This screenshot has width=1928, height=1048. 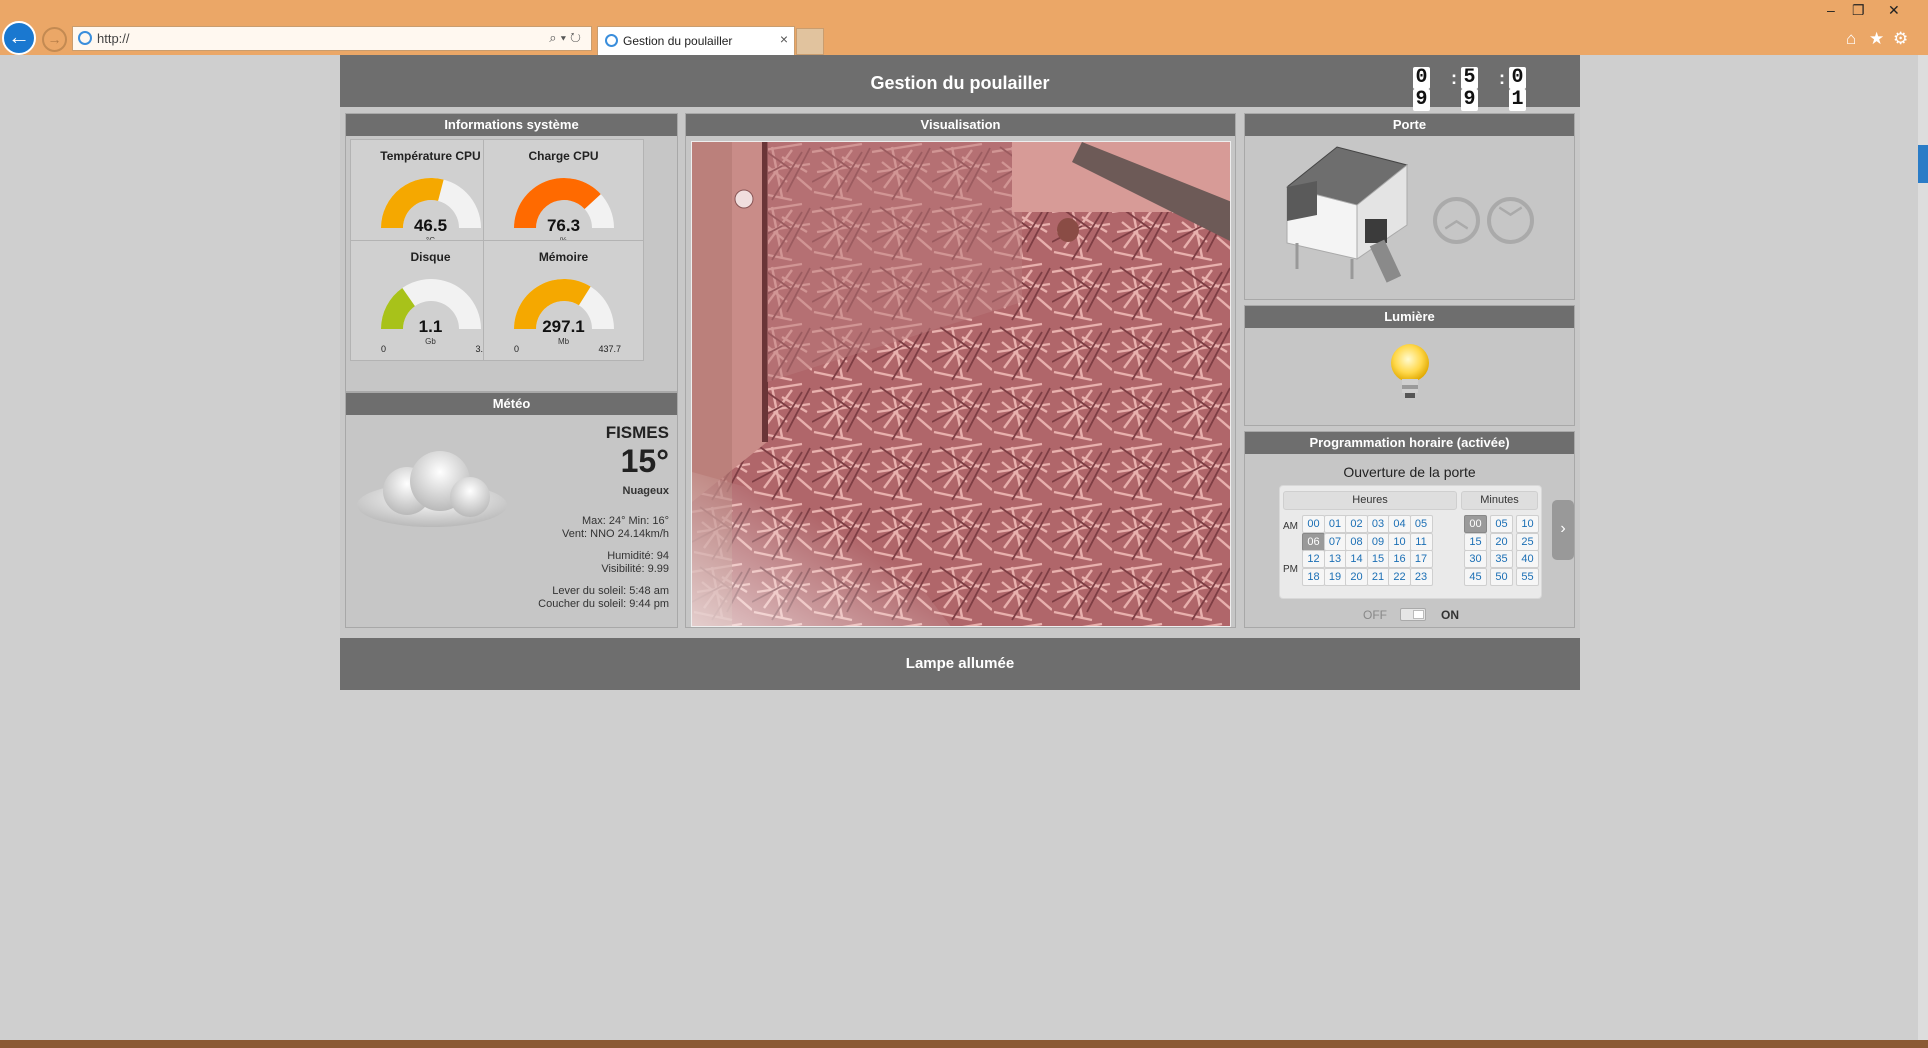 What do you see at coordinates (1418, 614) in the screenshot?
I see `toggle-knob` at bounding box center [1418, 614].